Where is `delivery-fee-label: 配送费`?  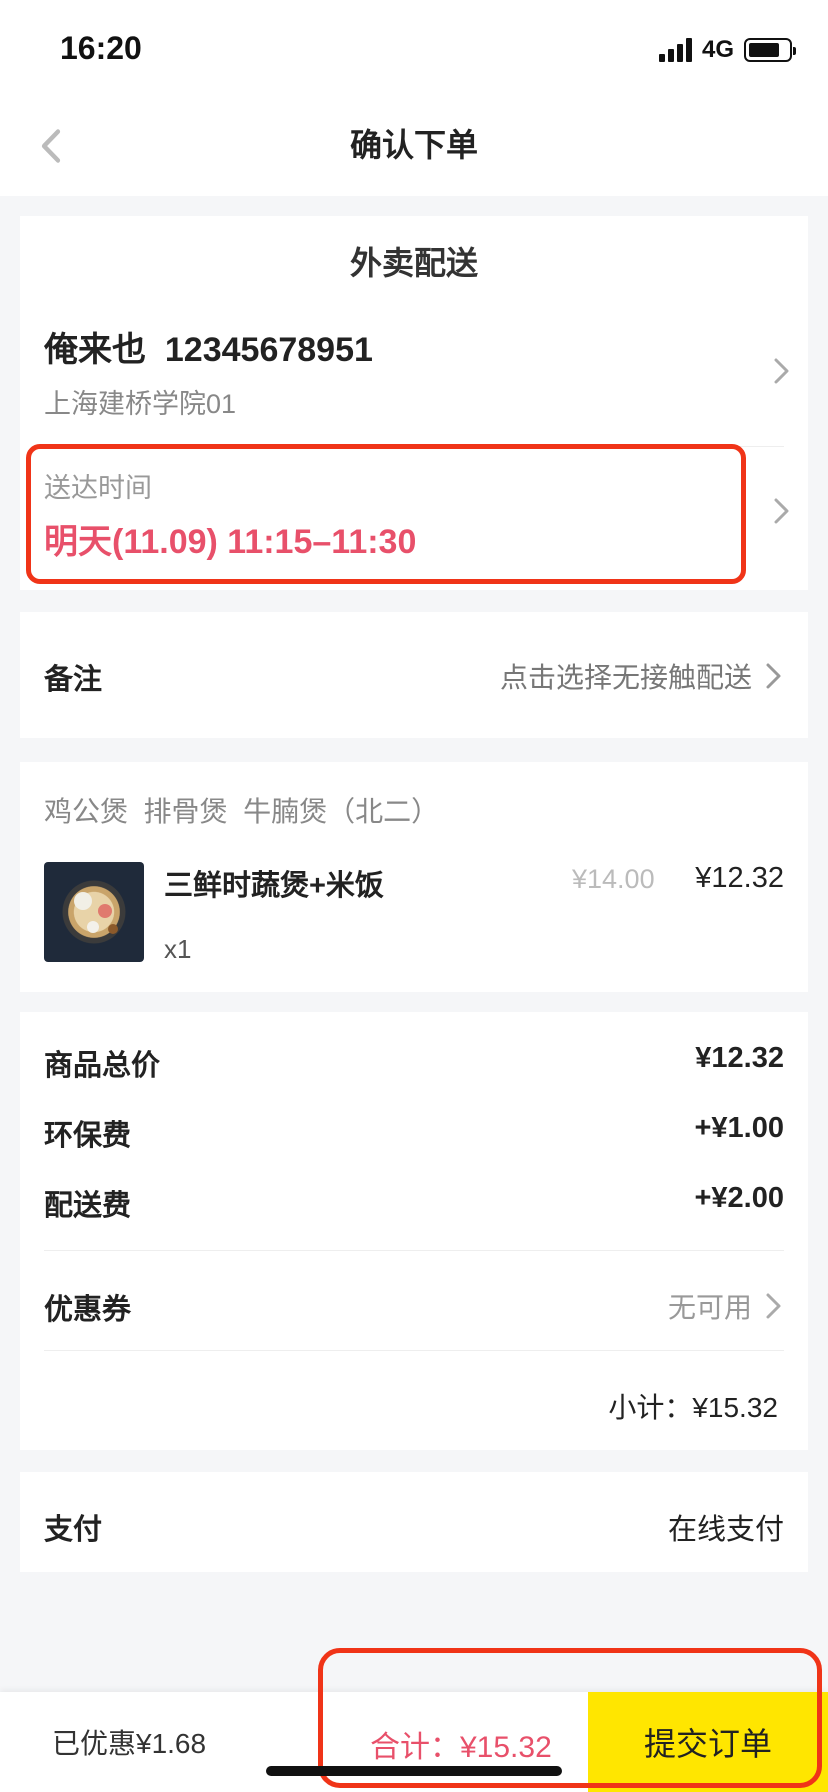 delivery-fee-label: 配送费 is located at coordinates (88, 1206).